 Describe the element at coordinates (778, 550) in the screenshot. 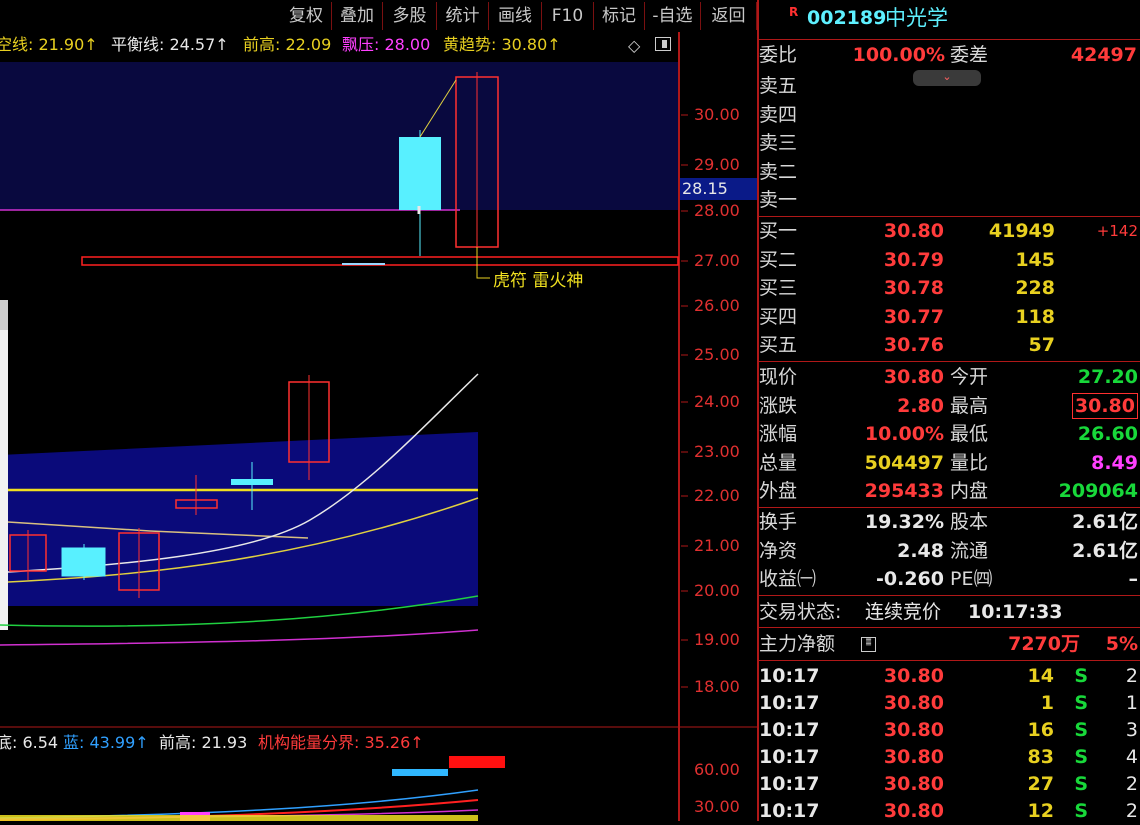

I see `fundamental-label: 净资` at that location.